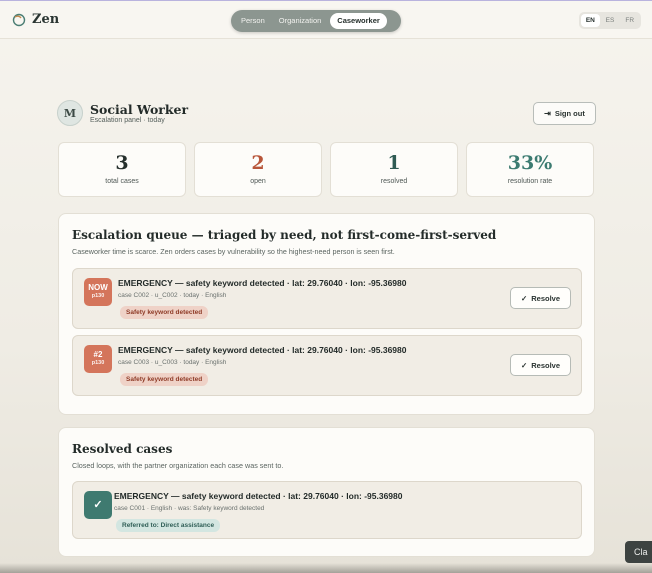 The height and width of the screenshot is (573, 652). Describe the element at coordinates (358, 21) in the screenshot. I see `tab-caseworker: Caseworker` at that location.